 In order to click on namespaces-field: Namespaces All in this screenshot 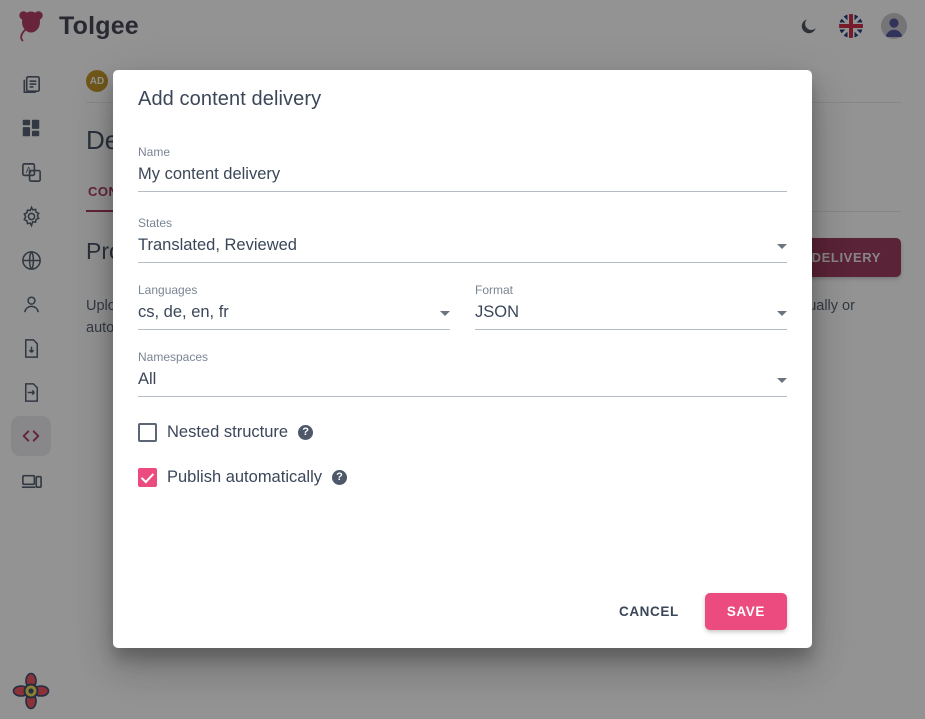, I will do `click(462, 373)`.